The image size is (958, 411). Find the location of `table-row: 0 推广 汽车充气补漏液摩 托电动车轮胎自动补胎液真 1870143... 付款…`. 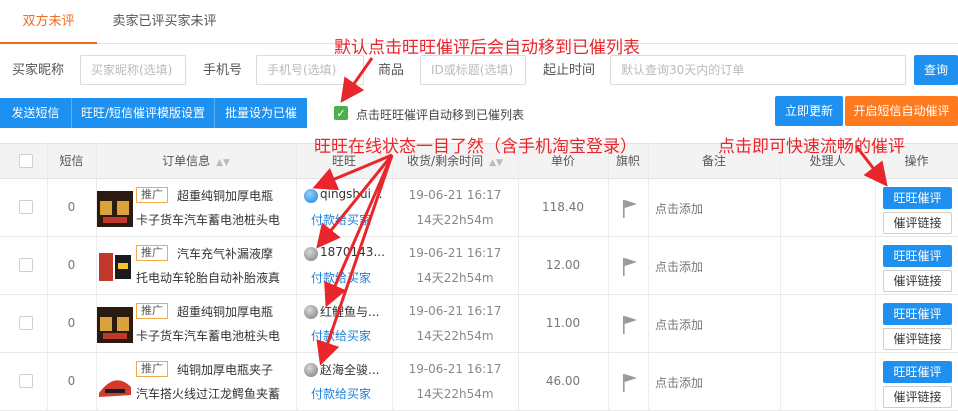

table-row: 0 推广 汽车充气补漏液摩 托电动车轮胎自动补胎液真 1870143... 付款… is located at coordinates (479, 266).